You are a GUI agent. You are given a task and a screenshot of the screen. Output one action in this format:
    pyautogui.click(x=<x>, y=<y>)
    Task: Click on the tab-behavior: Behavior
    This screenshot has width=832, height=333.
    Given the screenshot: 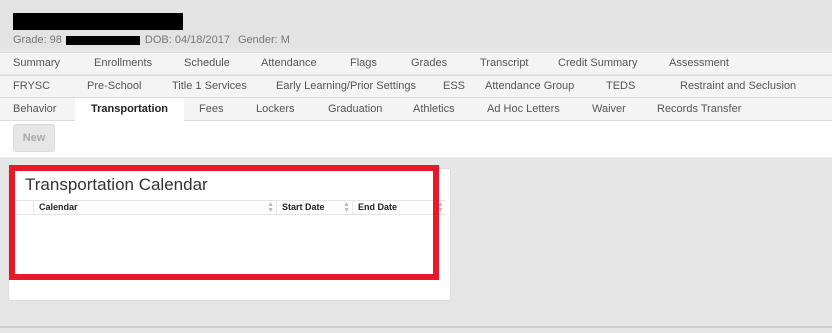 What is the action you would take?
    pyautogui.click(x=34, y=109)
    